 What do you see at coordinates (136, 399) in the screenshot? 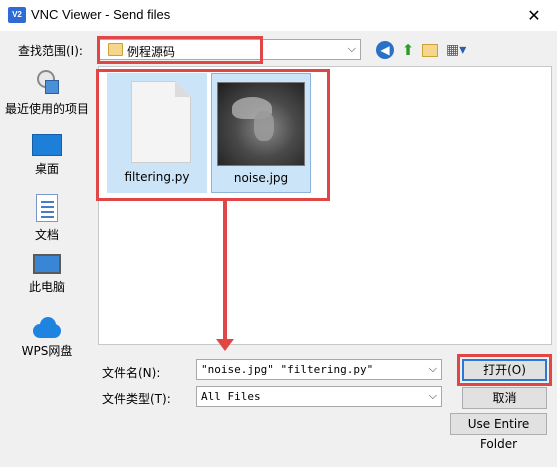
I see `filetype-label: 文件类型(T):` at bounding box center [136, 399].